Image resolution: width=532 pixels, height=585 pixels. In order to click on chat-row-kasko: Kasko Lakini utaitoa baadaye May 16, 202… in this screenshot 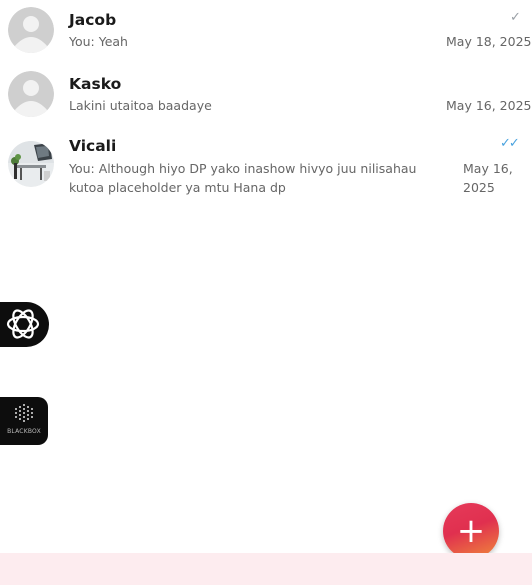, I will do `click(266, 96)`.